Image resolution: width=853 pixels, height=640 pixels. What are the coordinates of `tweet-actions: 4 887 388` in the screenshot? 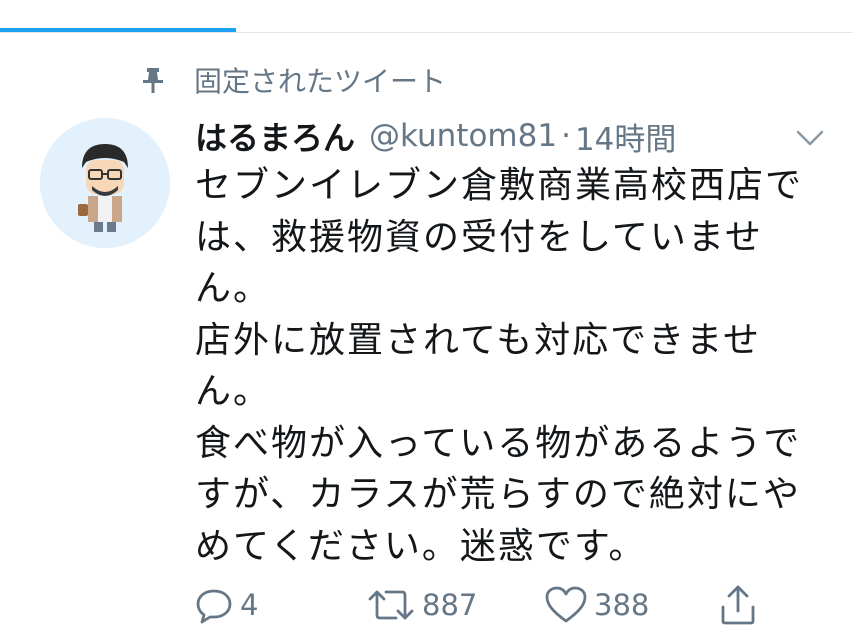 It's located at (510, 605).